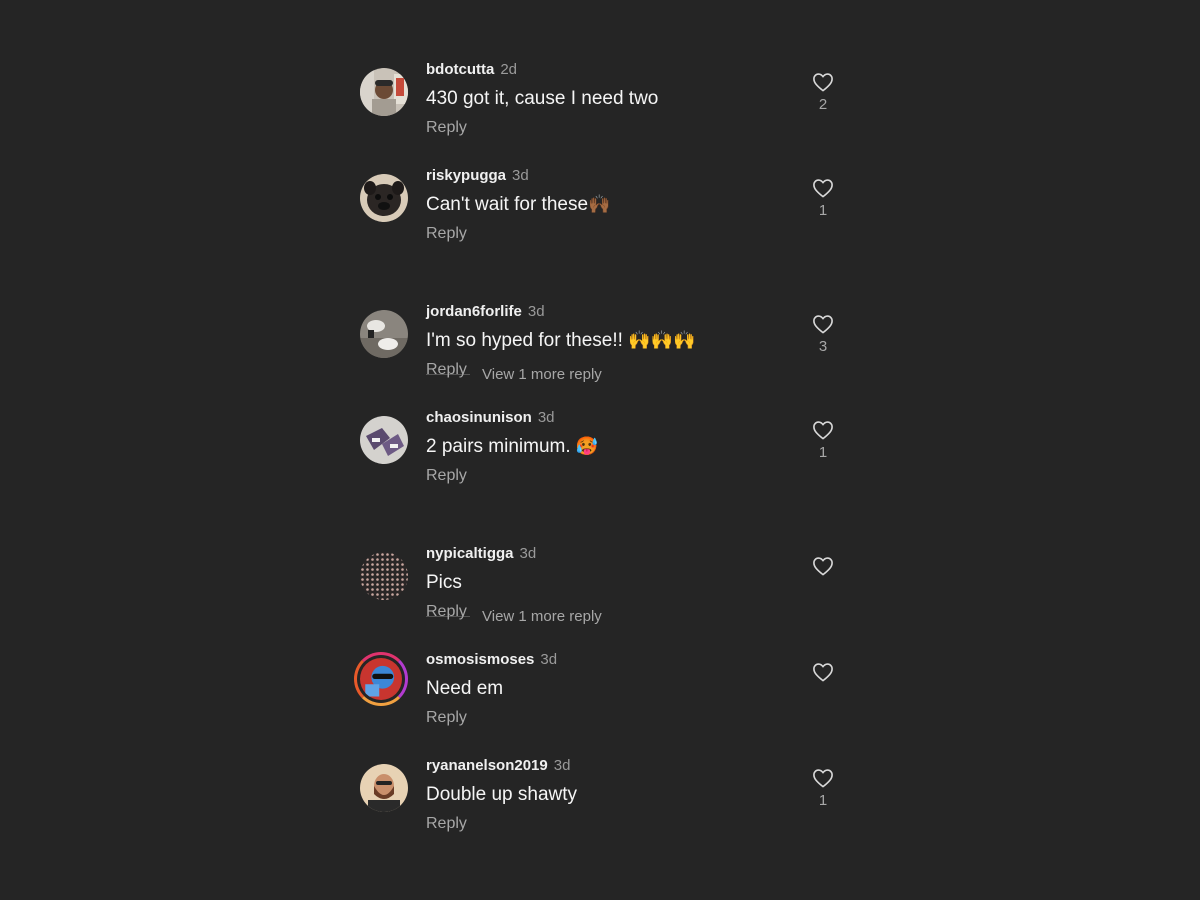 The height and width of the screenshot is (900, 1200). I want to click on comment-username: chaosinunison, so click(479, 417).